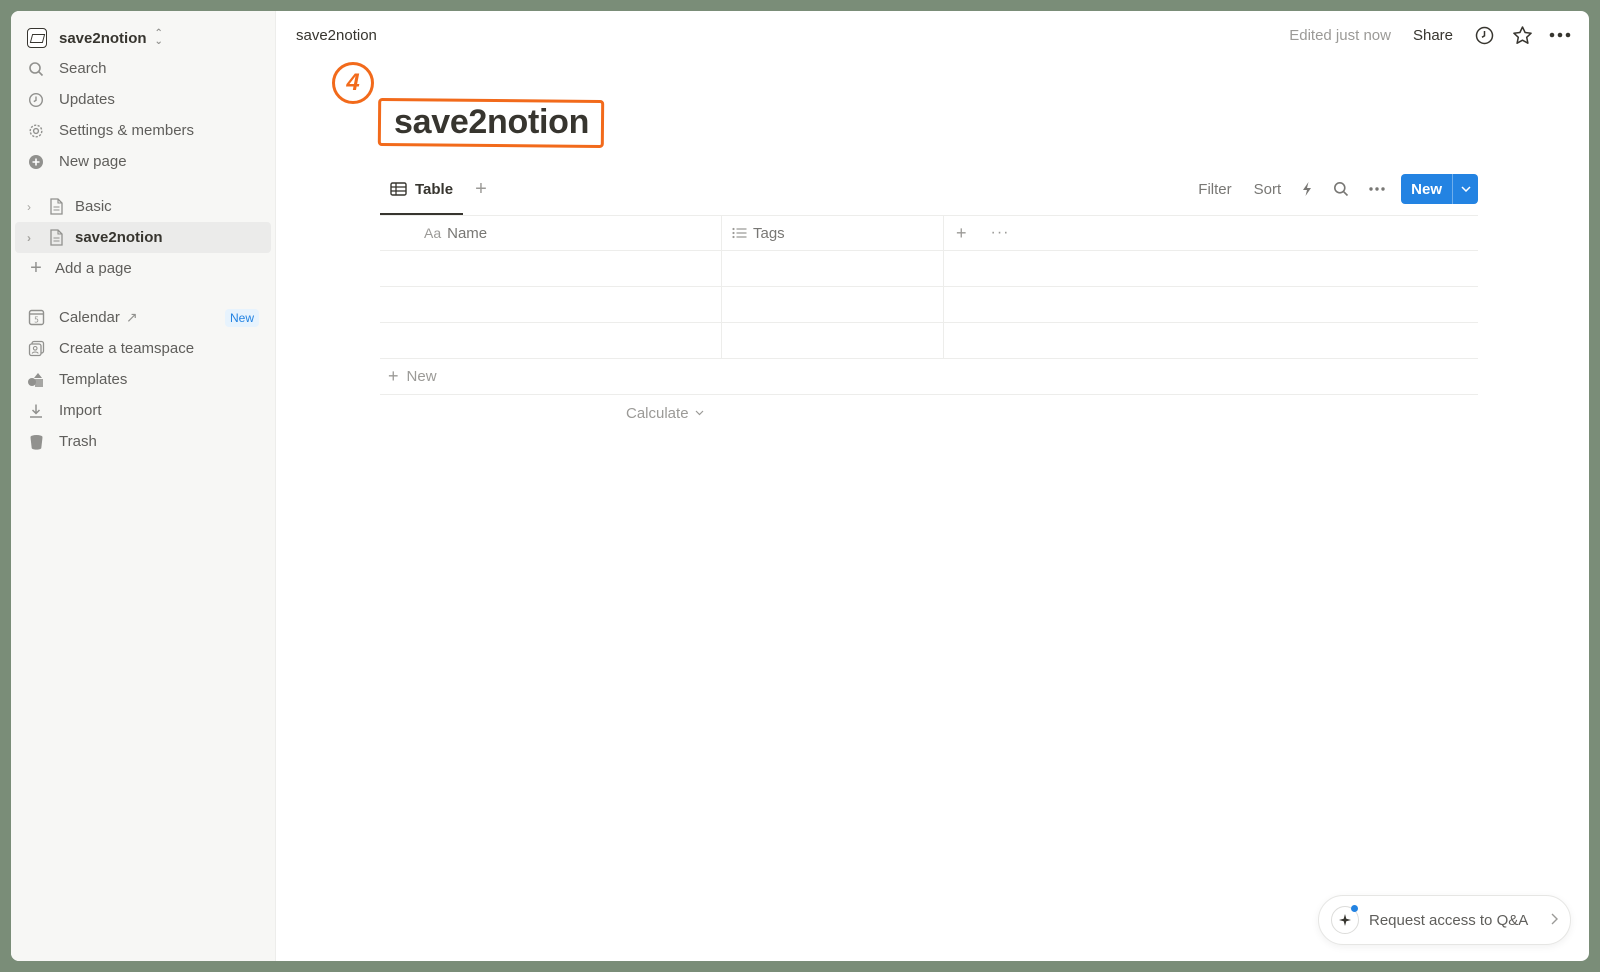  What do you see at coordinates (143, 268) in the screenshot?
I see `add-page-button: + Add a page` at bounding box center [143, 268].